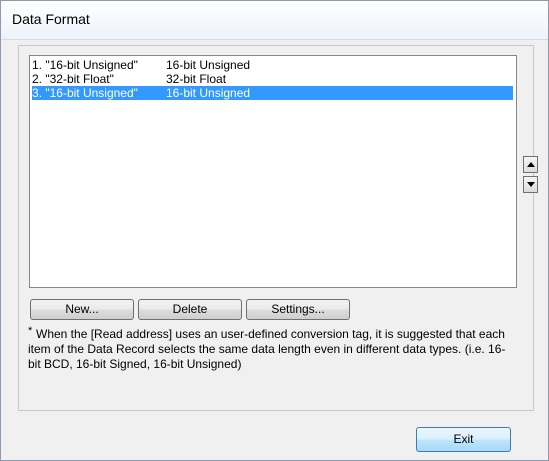  What do you see at coordinates (51, 19) in the screenshot?
I see `dialog-title: Data Format` at bounding box center [51, 19].